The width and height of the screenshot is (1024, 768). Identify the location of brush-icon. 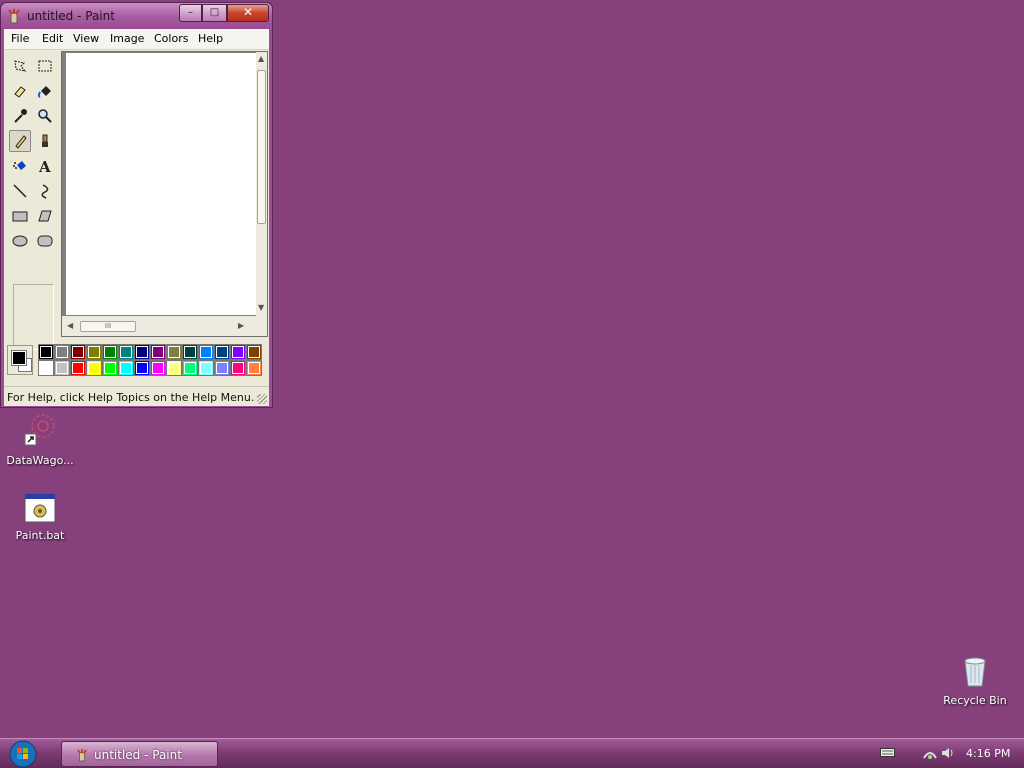
(45, 140).